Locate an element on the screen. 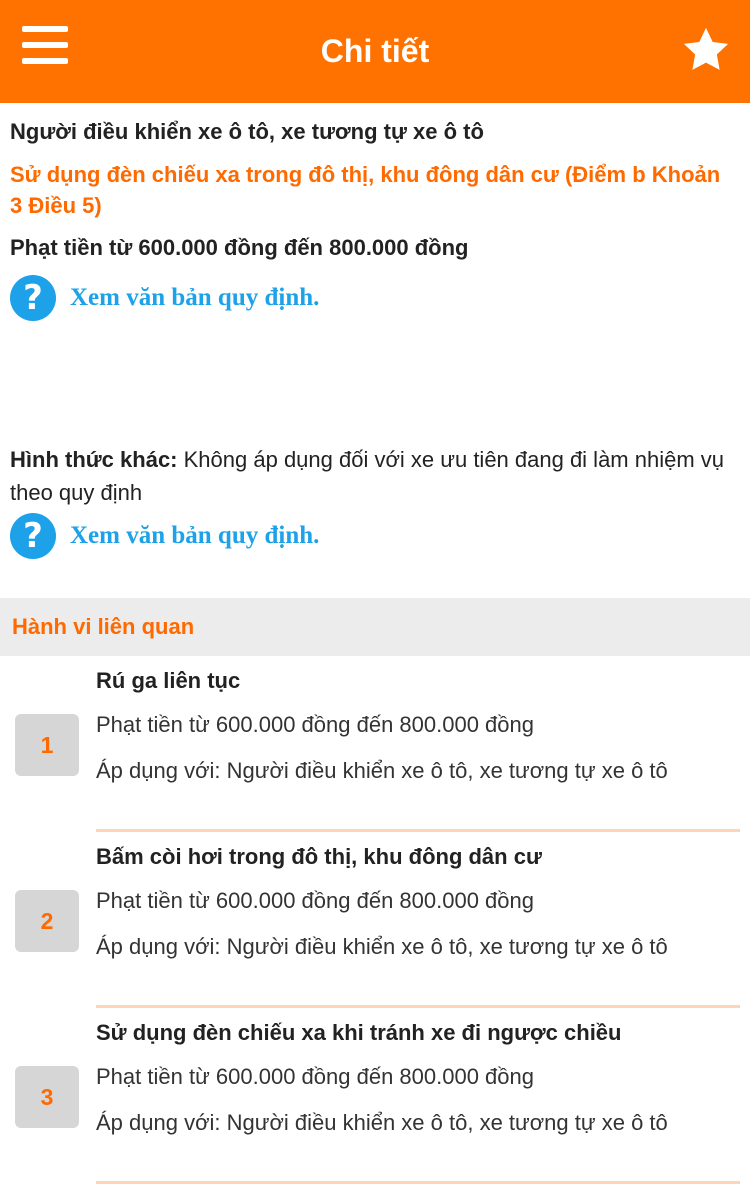 The image size is (750, 1198). page-title: Chi tiết is located at coordinates (375, 51).